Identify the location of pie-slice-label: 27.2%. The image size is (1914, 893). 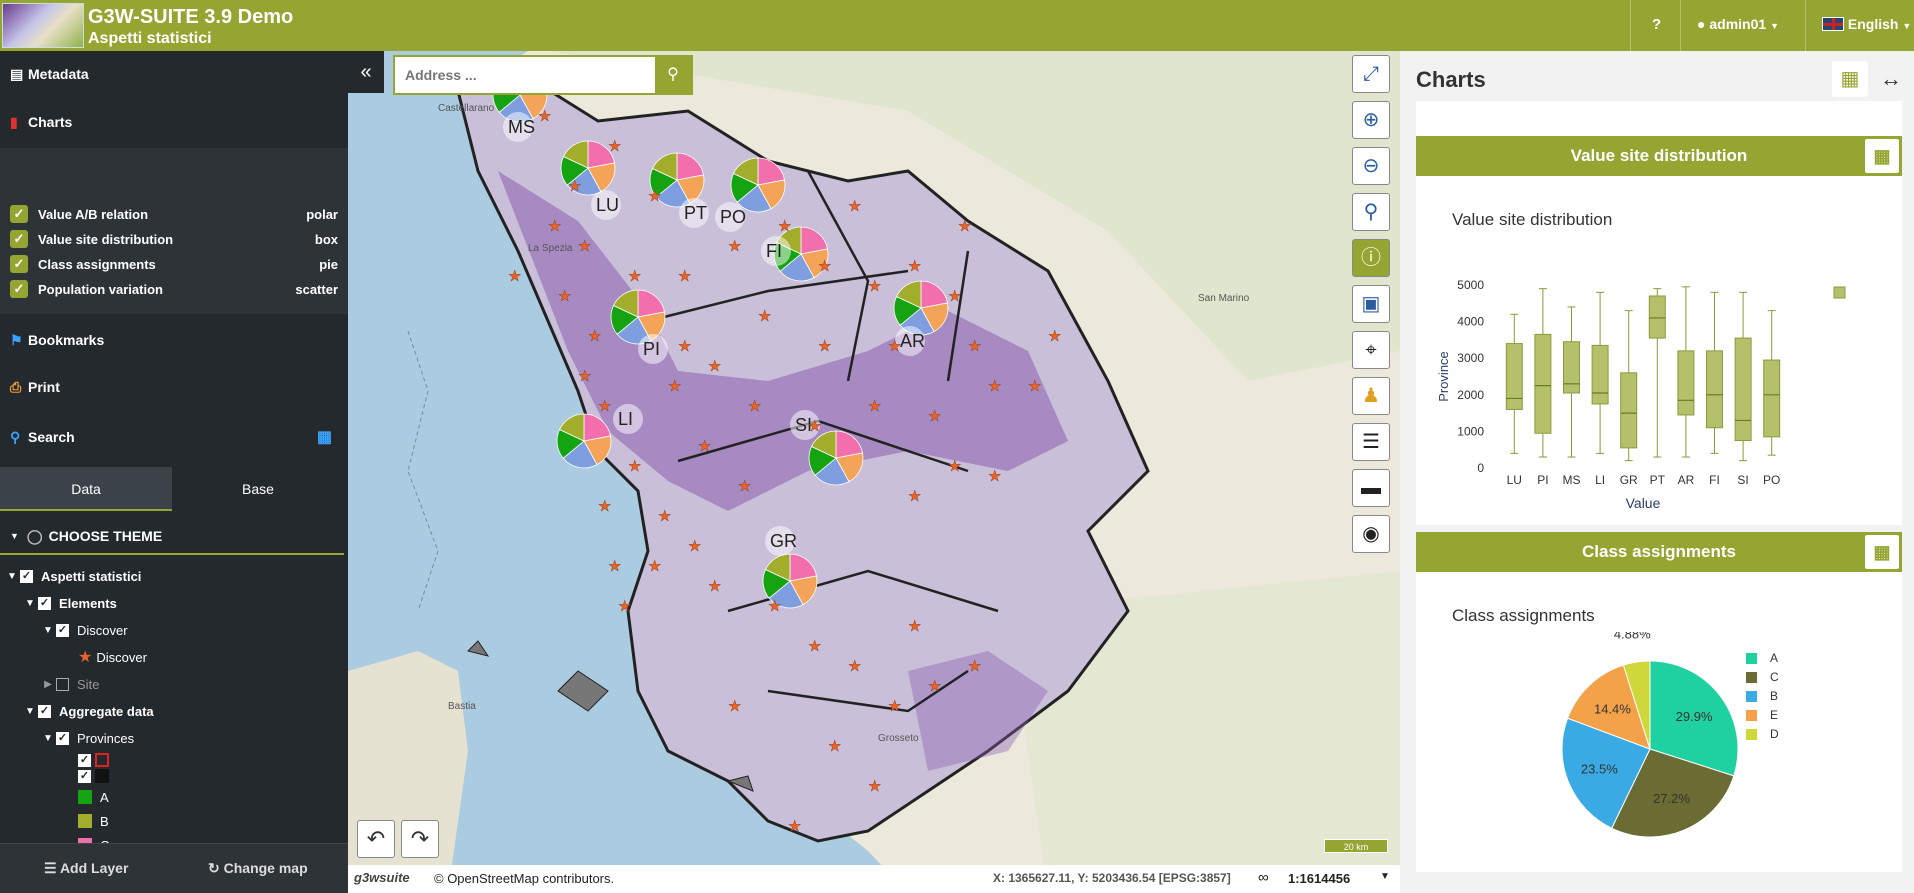
(1671, 798).